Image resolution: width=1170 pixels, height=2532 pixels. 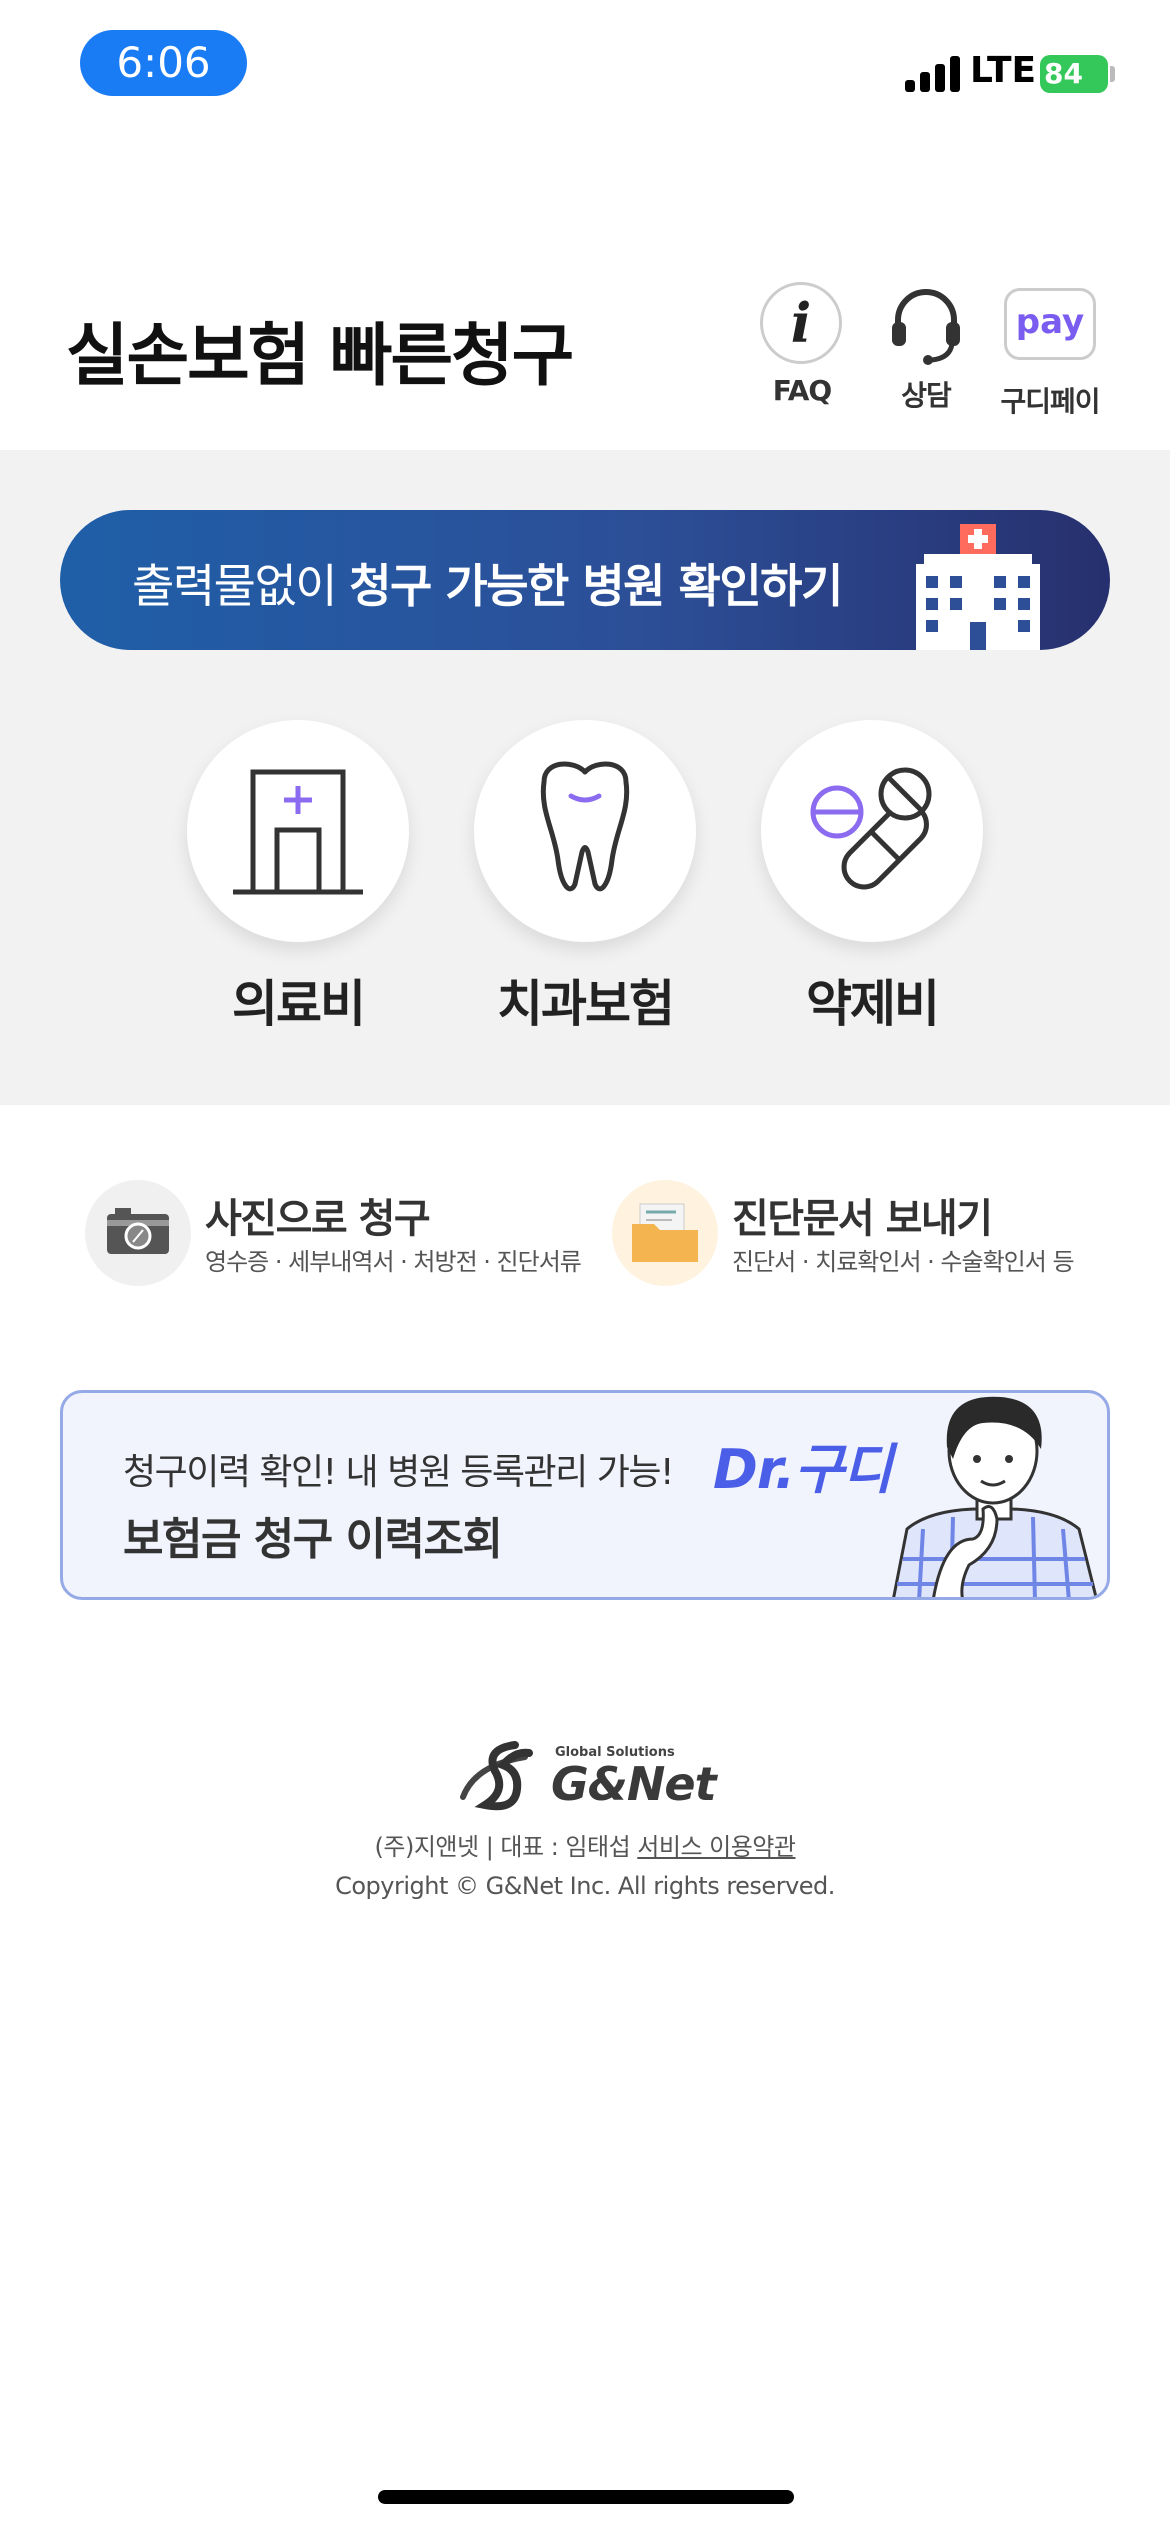 I want to click on claim-history-caption: 청구이력 확인! 내 병원 등록관리 가능!, so click(x=398, y=1472).